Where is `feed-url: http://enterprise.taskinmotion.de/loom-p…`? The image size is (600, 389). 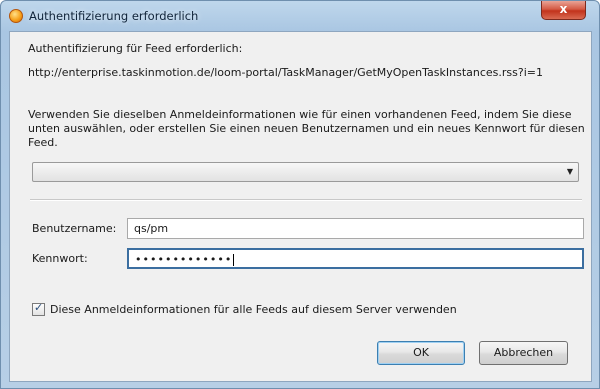
feed-url: http://enterprise.taskinmotion.de/loom-p… is located at coordinates (285, 72).